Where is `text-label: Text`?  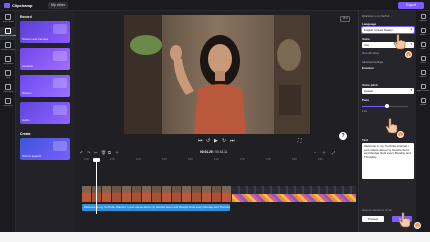
text-label: Text is located at coordinates (365, 140).